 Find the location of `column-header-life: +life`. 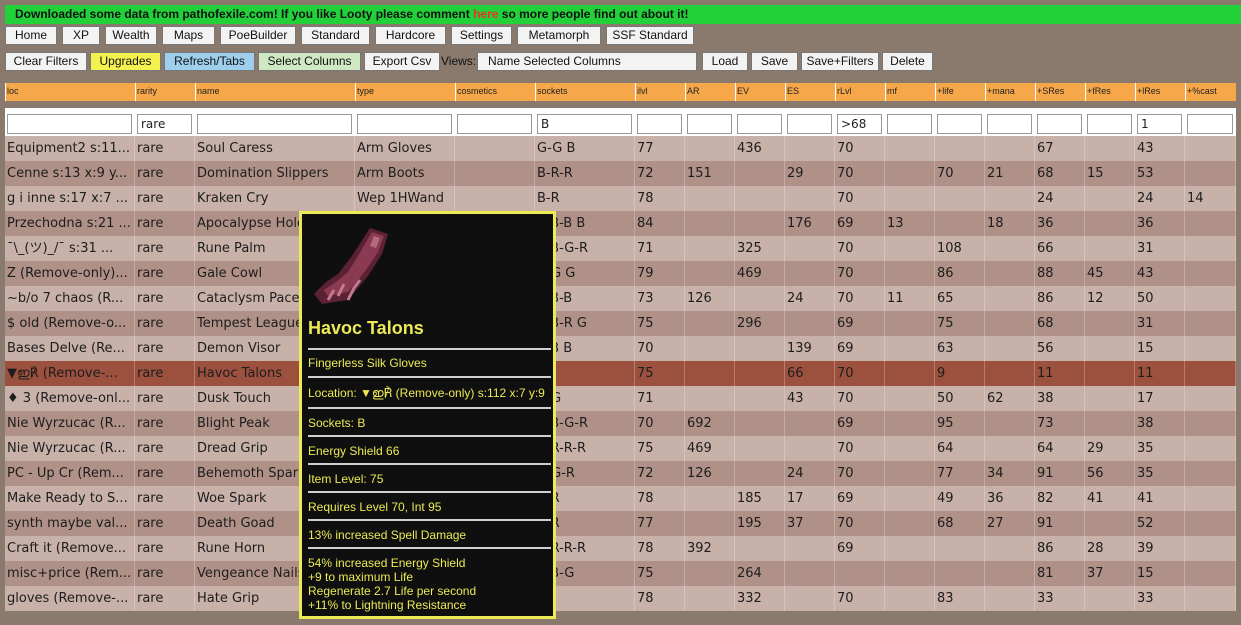

column-header-life: +life is located at coordinates (960, 92).